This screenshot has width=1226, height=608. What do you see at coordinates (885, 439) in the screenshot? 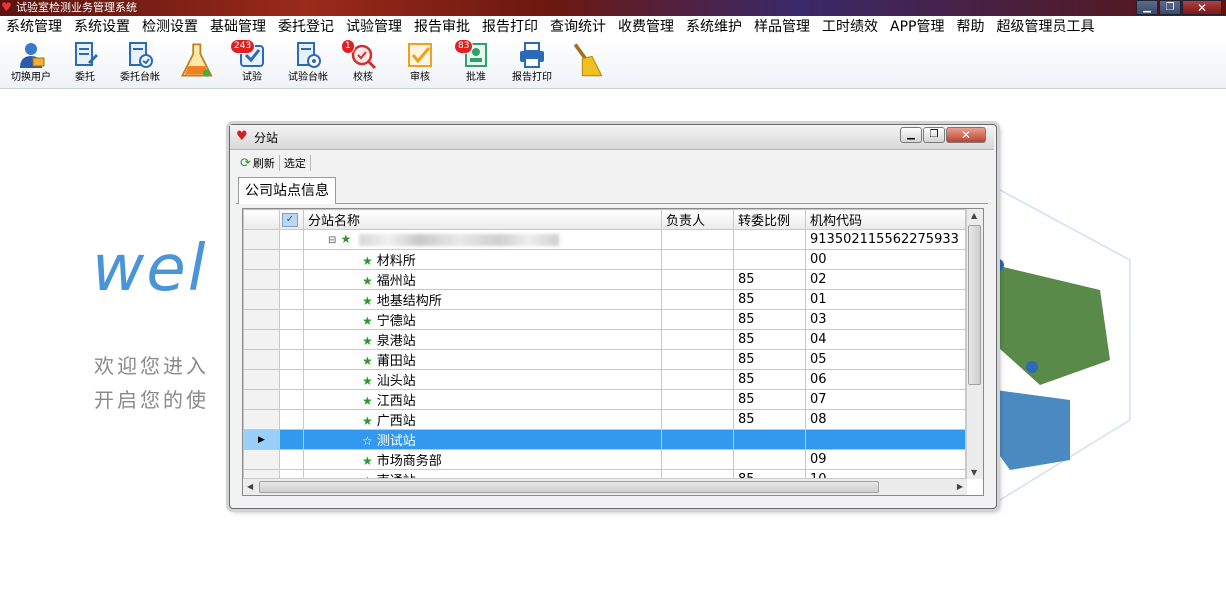
I see `row-code` at bounding box center [885, 439].